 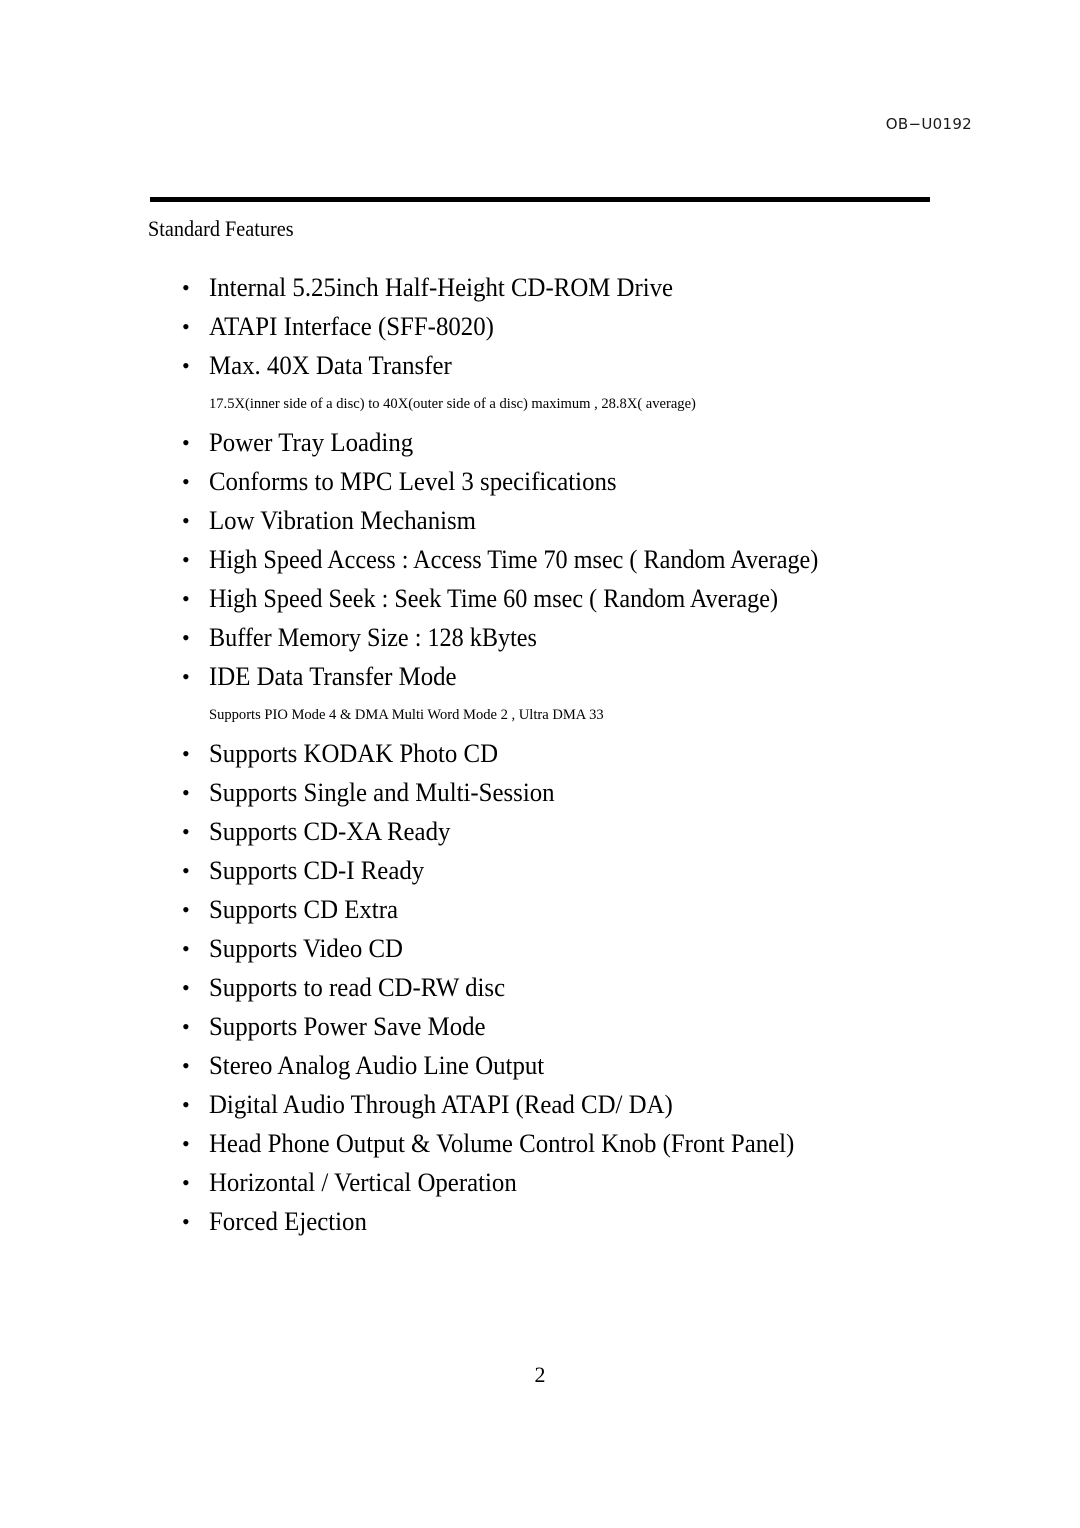 What do you see at coordinates (560, 948) in the screenshot?
I see `feature-list-item: • Supports Video CD` at bounding box center [560, 948].